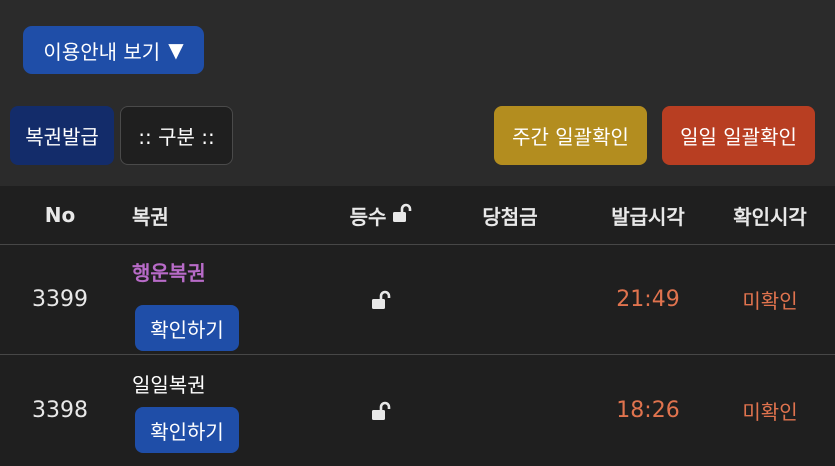  I want to click on issue-ticket-button: 복권발급, so click(62, 135).